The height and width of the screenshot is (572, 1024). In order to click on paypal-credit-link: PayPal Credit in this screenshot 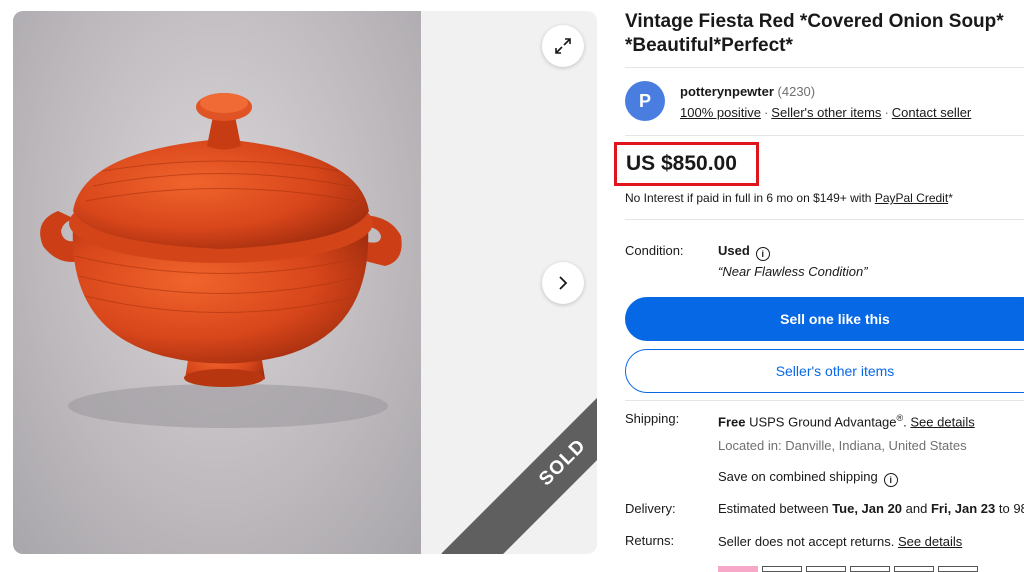, I will do `click(911, 198)`.